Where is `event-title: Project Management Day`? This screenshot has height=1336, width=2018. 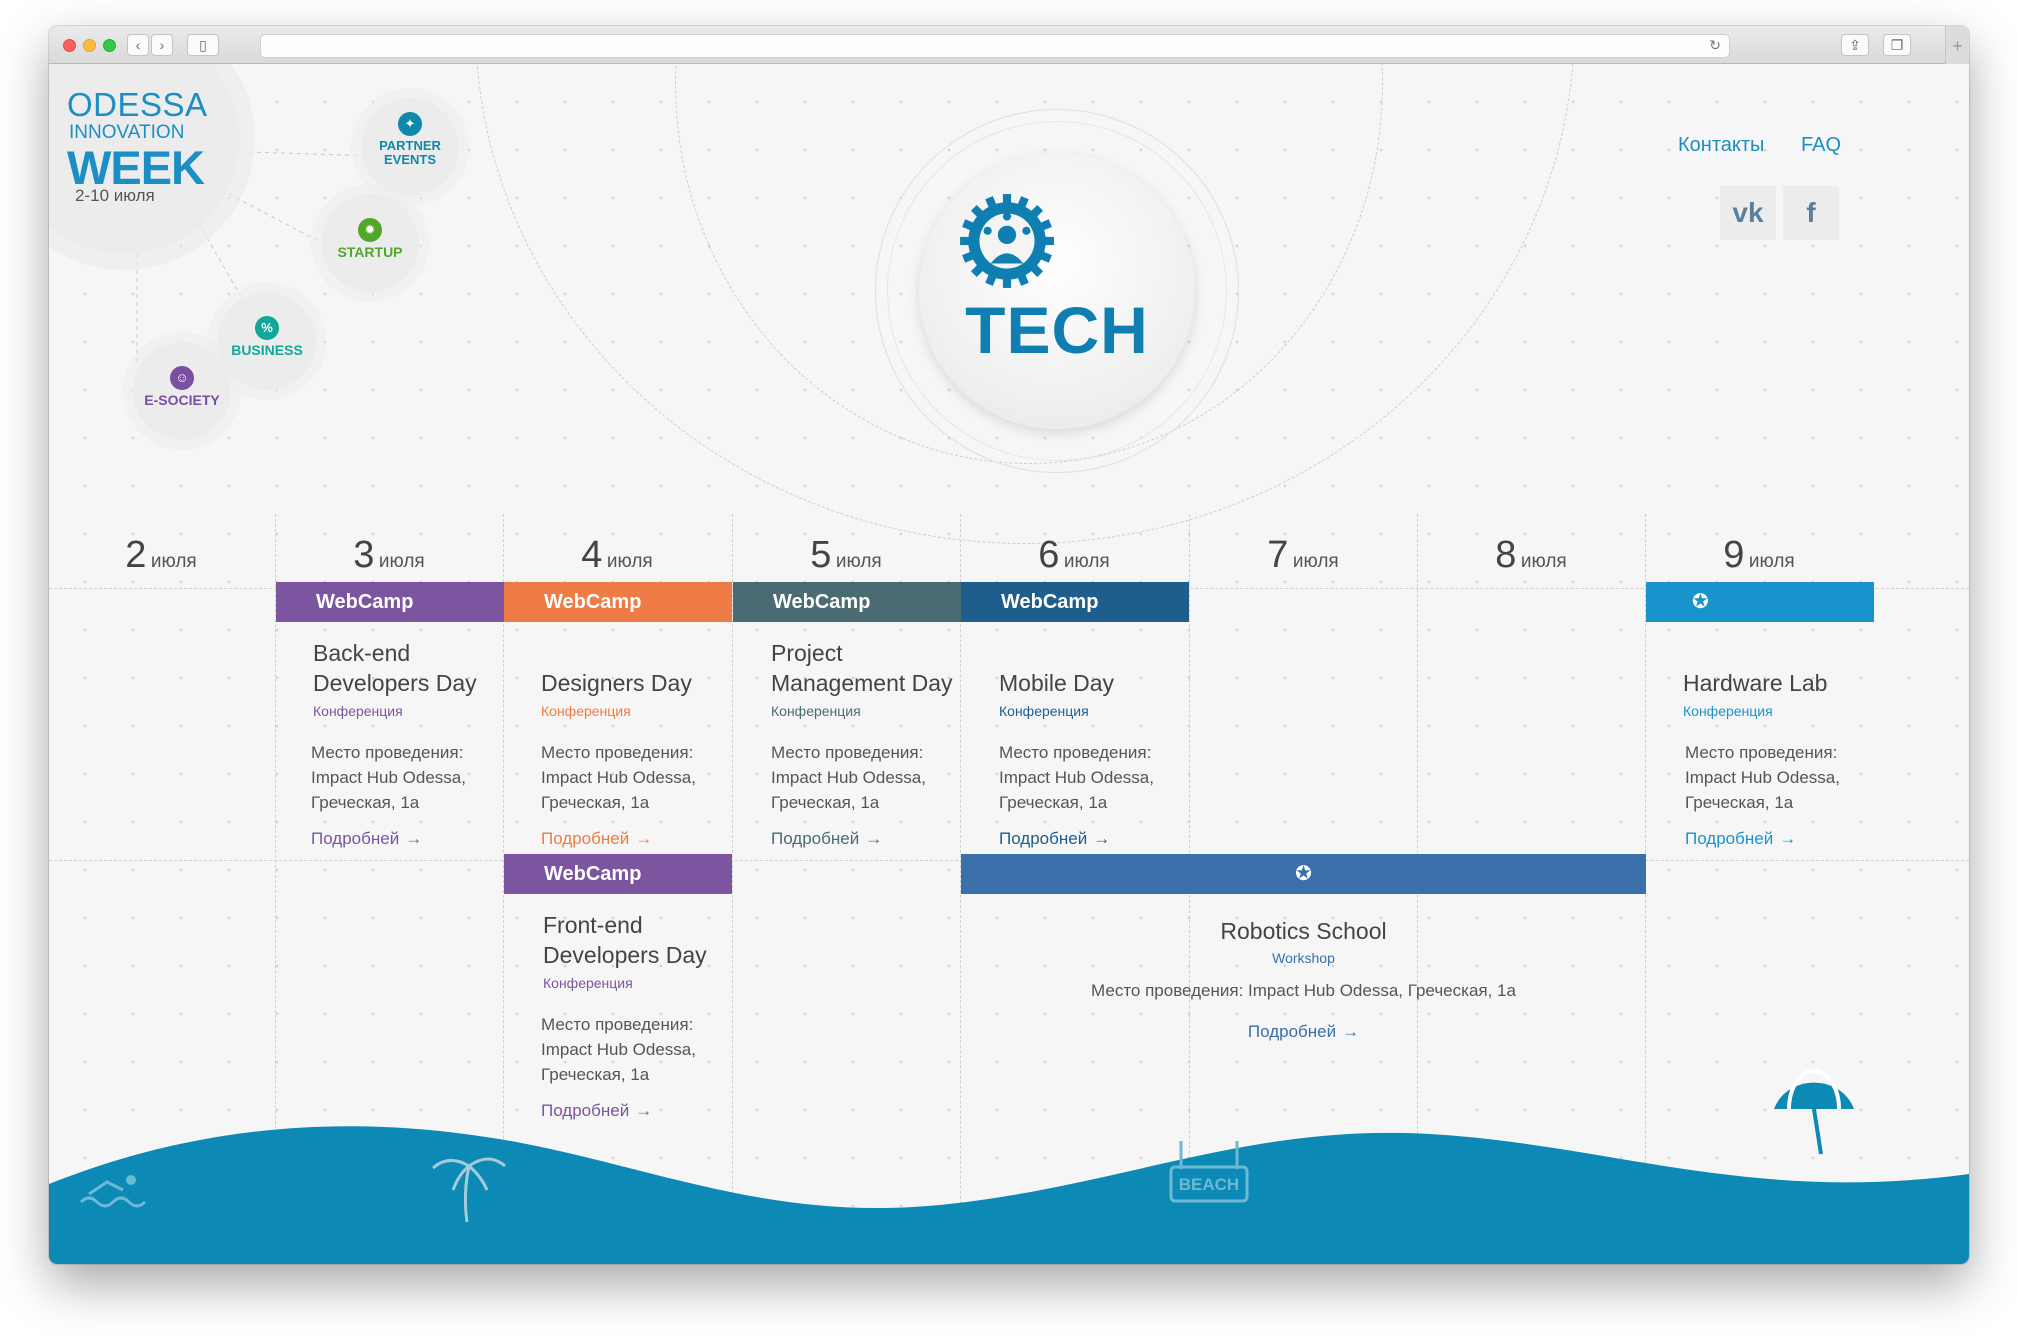 event-title: Project Management Day is located at coordinates (862, 668).